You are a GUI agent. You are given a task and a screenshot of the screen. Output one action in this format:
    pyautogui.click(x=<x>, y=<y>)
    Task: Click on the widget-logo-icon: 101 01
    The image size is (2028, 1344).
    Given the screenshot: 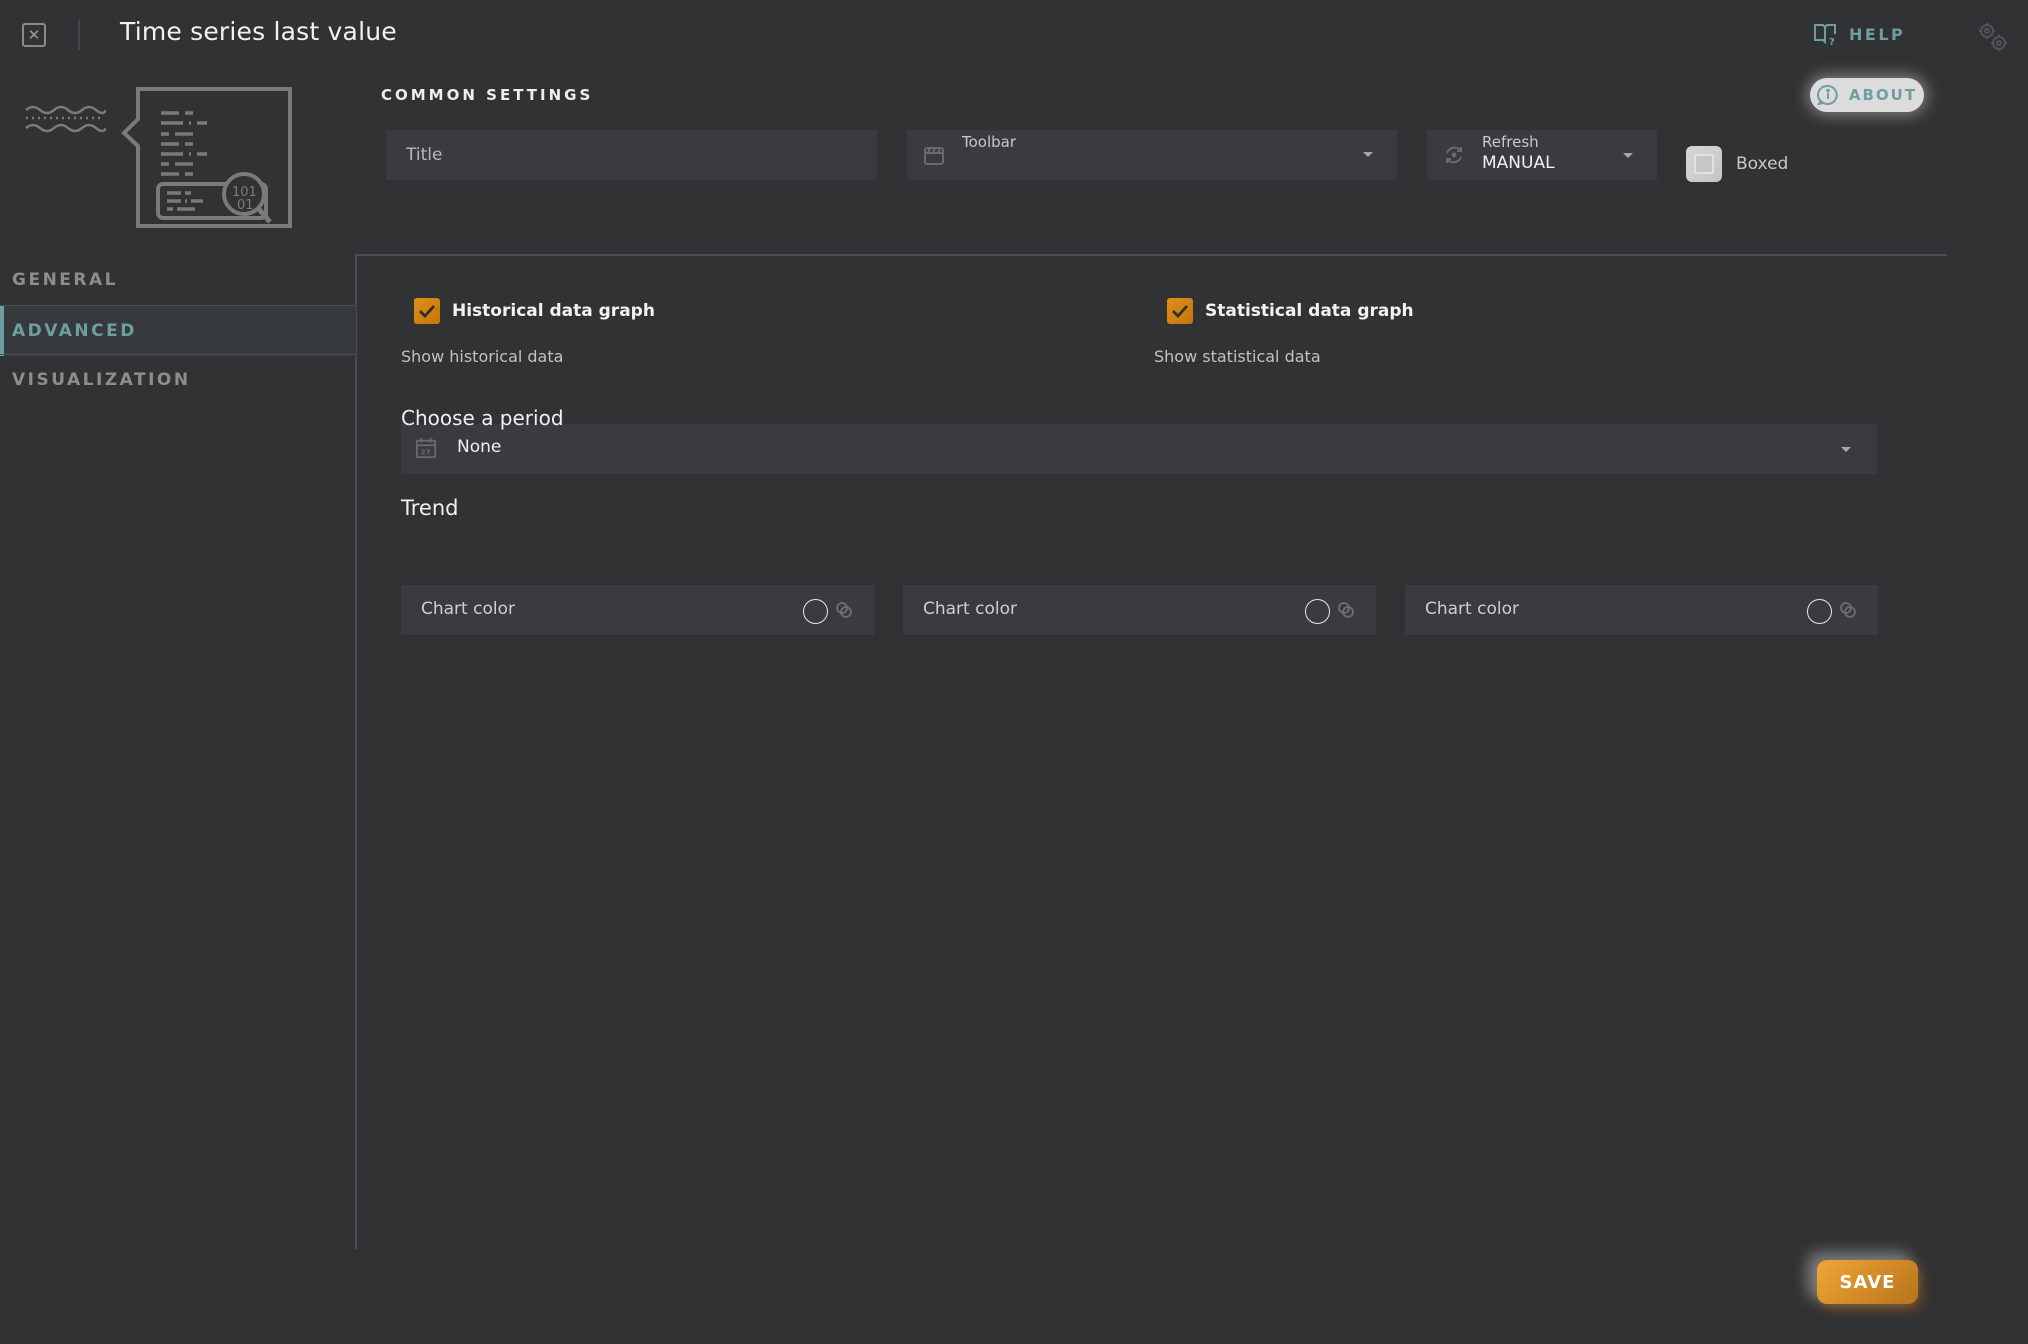 What is the action you would take?
    pyautogui.click(x=206, y=157)
    